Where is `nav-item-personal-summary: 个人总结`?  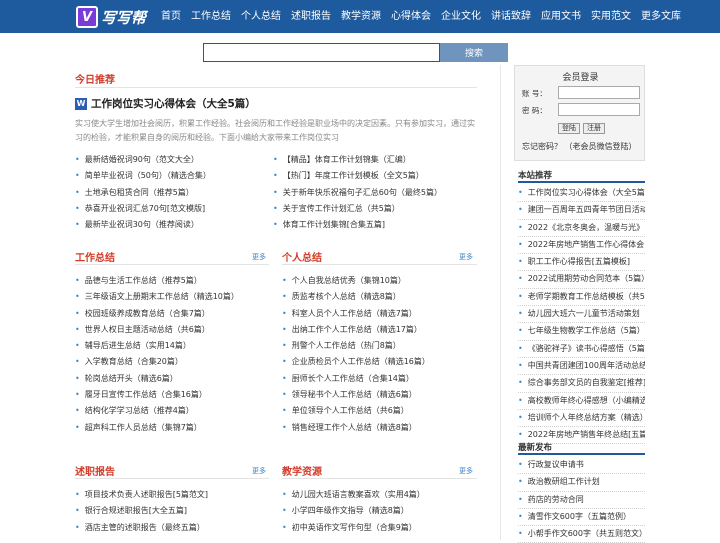 nav-item-personal-summary: 个人总结 is located at coordinates (261, 16).